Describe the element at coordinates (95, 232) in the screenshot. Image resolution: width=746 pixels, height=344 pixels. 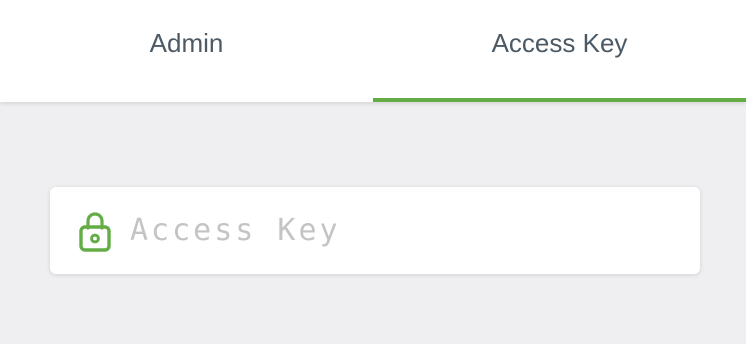
I see `lock-icon` at that location.